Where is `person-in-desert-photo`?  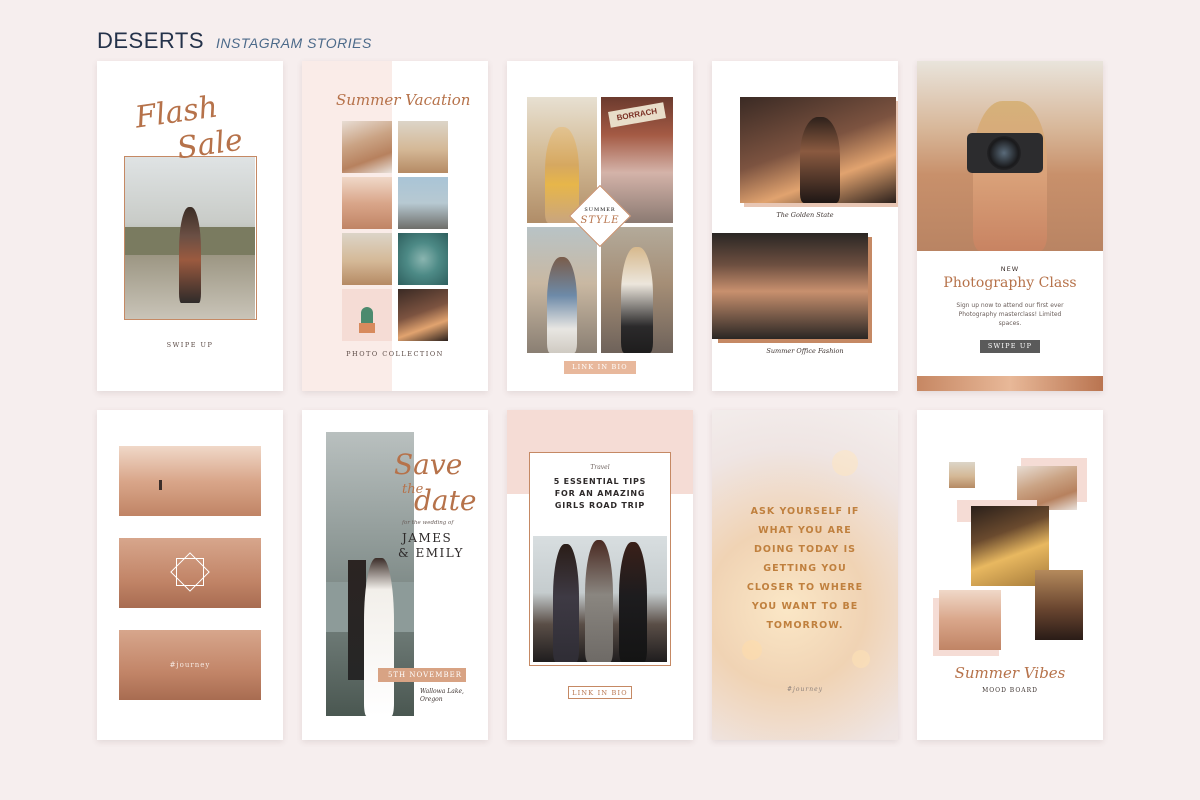 person-in-desert-photo is located at coordinates (423, 147).